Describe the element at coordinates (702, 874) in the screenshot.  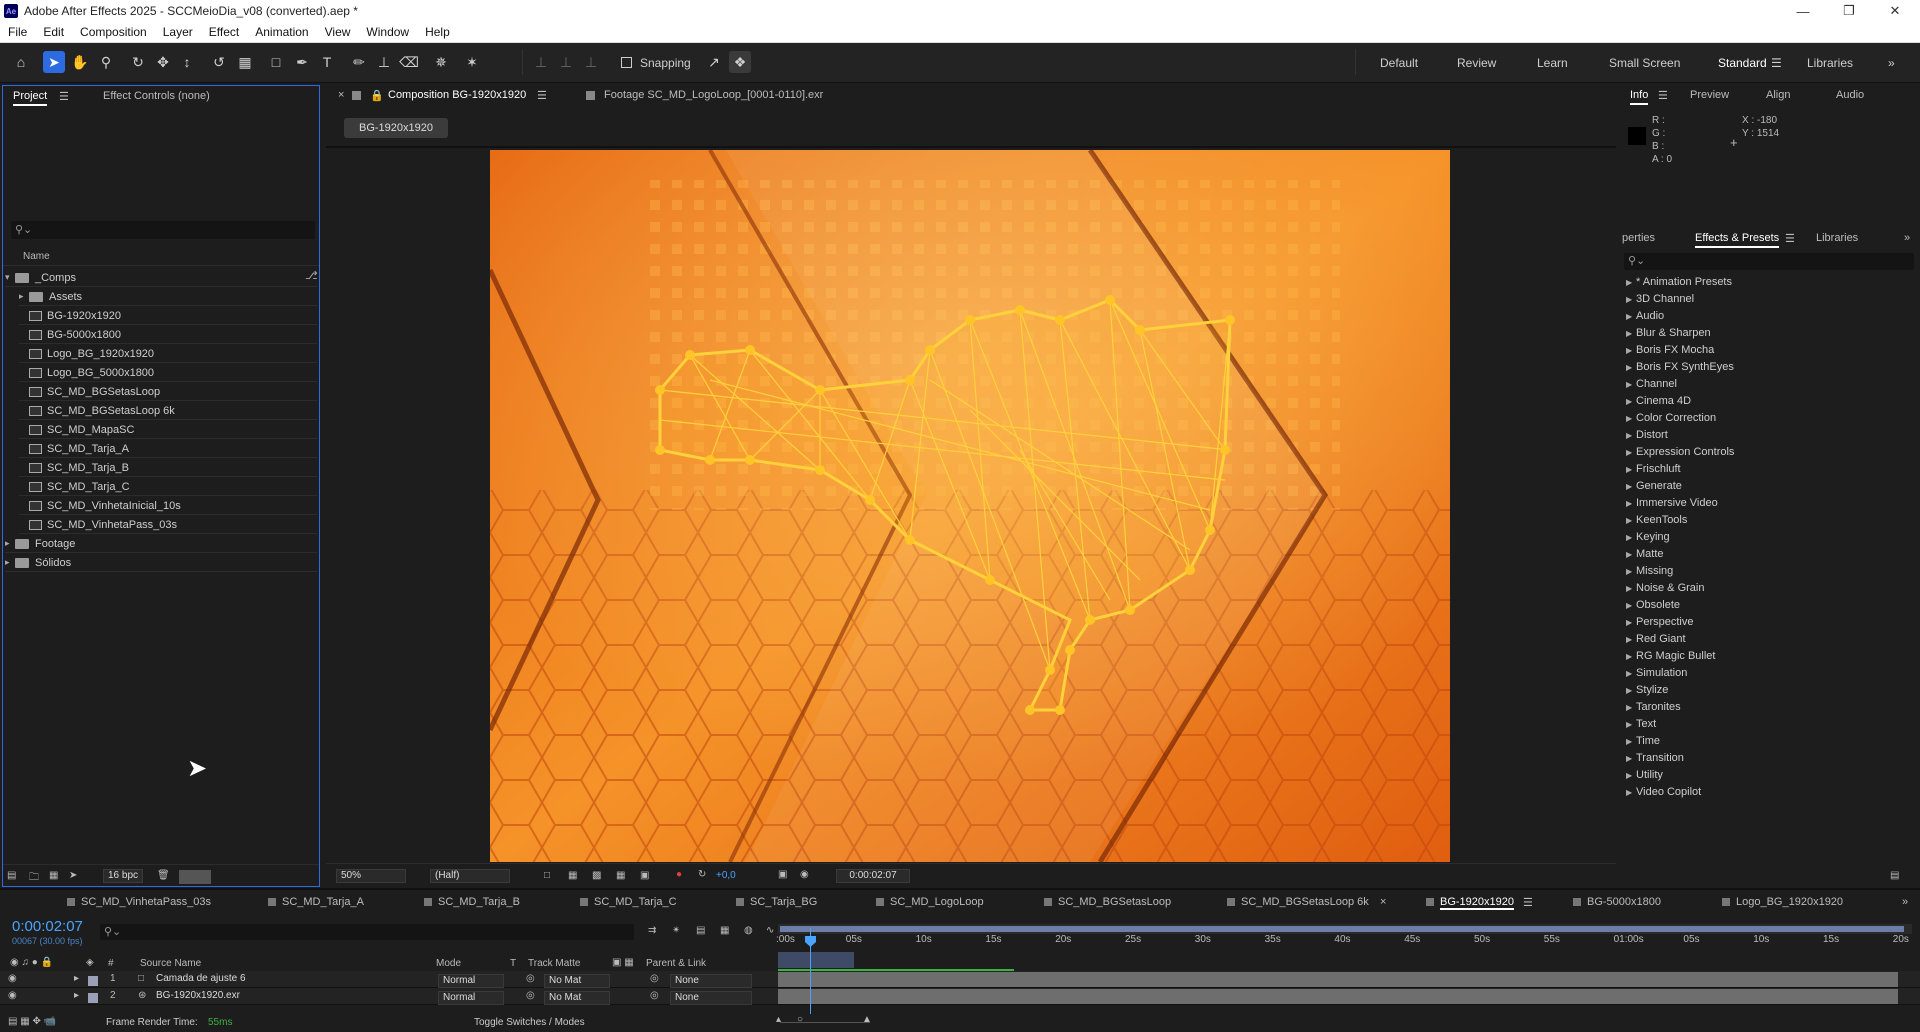
I see `reset-exposure-icon: ↻` at that location.